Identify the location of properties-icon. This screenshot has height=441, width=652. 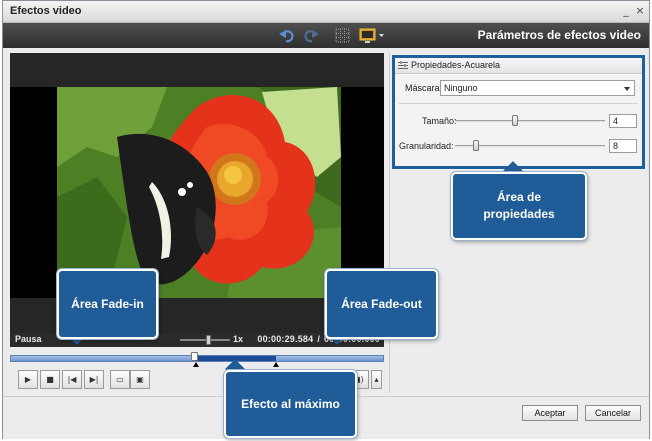
(403, 65).